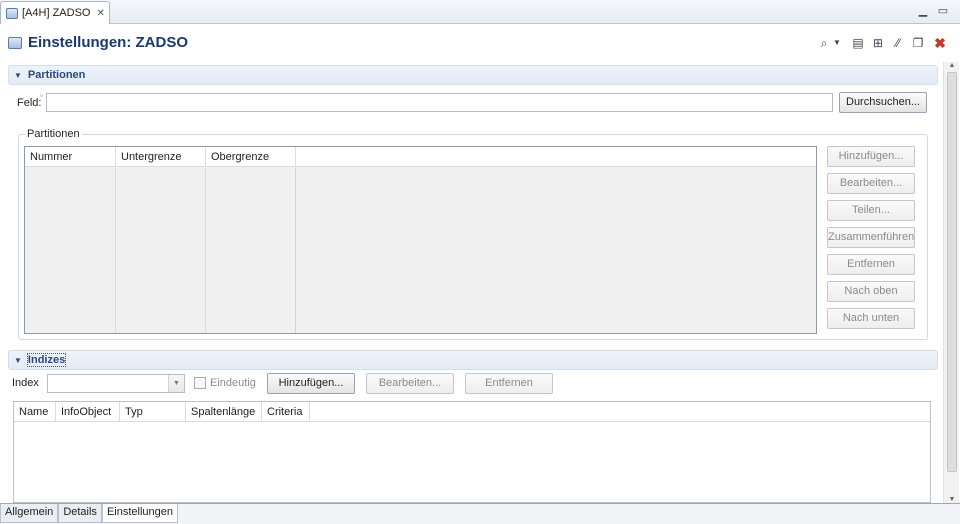  I want to click on bottom-tab-bar: Allgemein Details Einstellungen, so click(480, 513).